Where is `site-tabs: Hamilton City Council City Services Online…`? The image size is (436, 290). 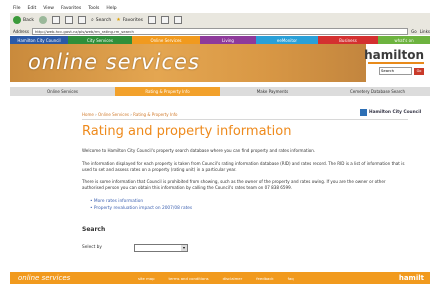 site-tabs: Hamilton City Council City Services Online… is located at coordinates (220, 40).